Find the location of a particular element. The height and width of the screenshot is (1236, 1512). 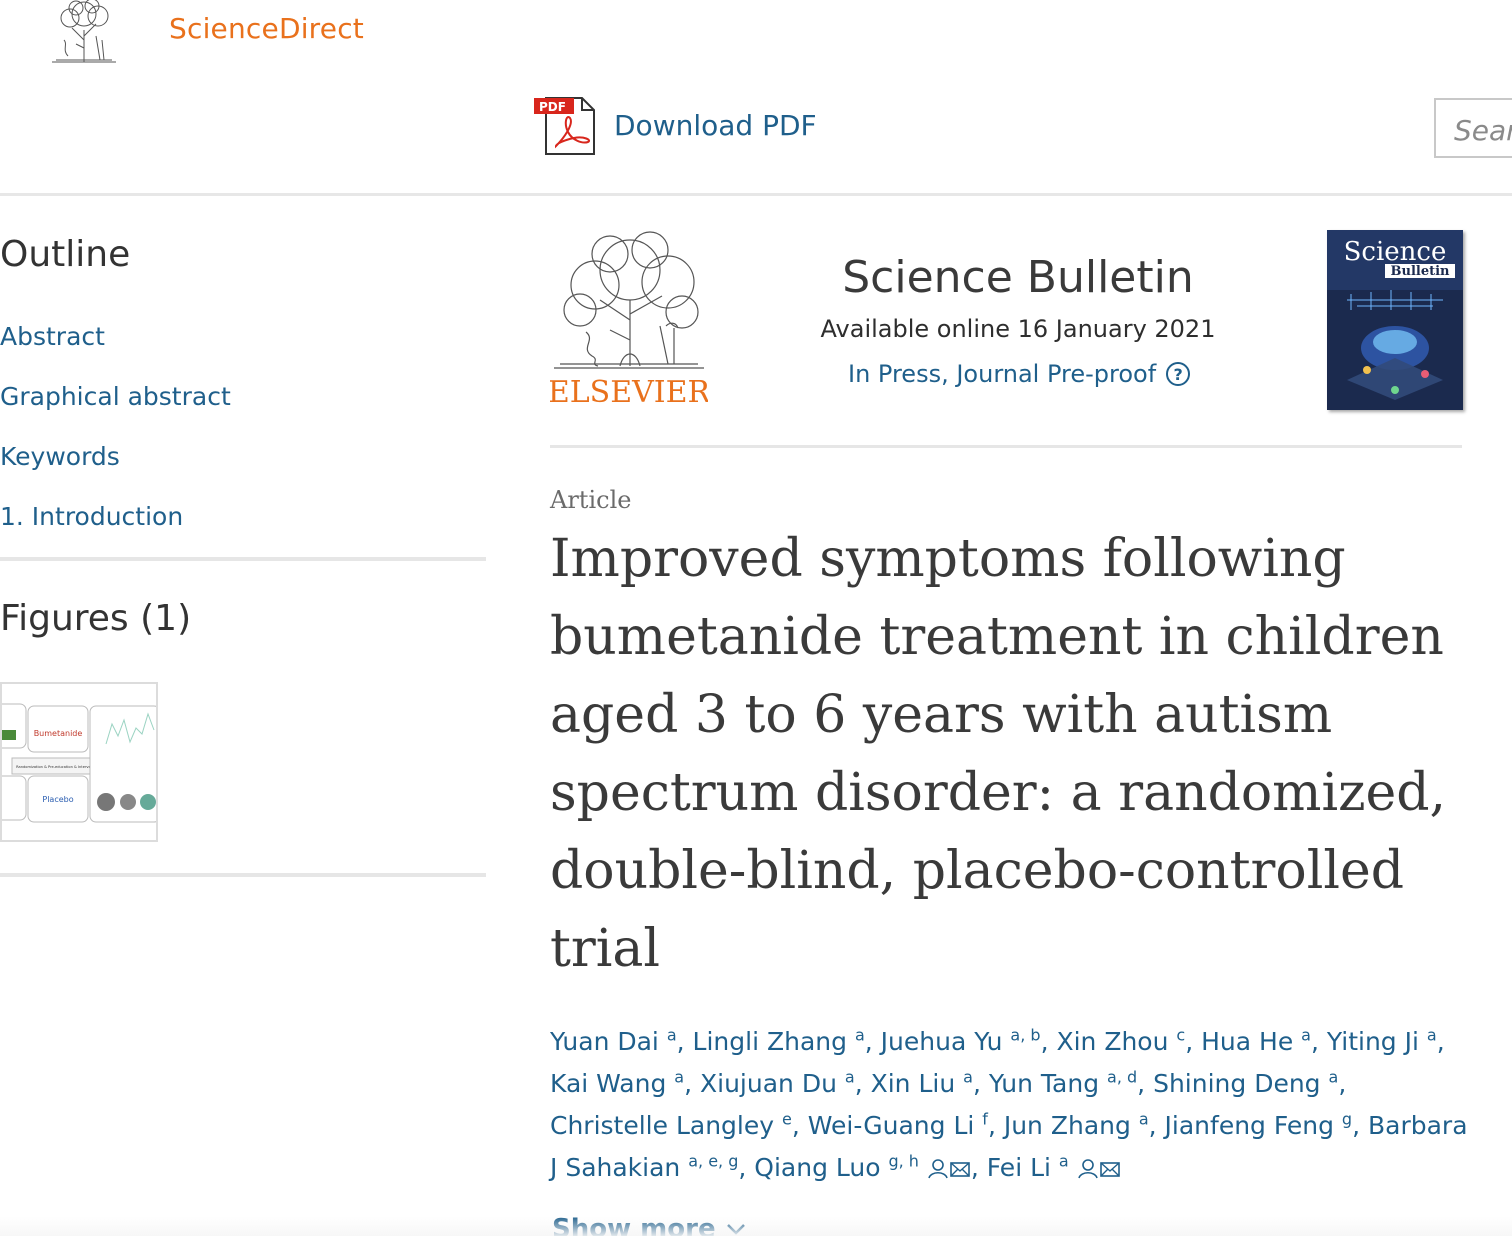

author-link: Juehua Yu a, b is located at coordinates (961, 1041).